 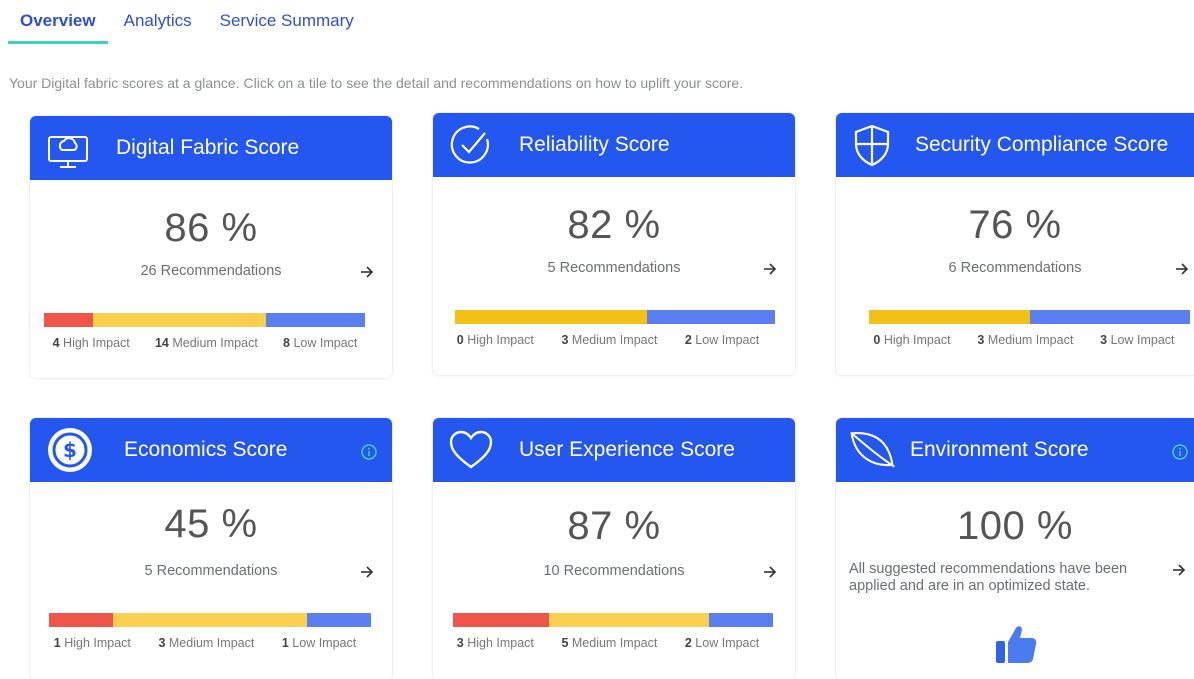 I want to click on recommendations-label: 10 Recommendations, so click(x=614, y=571).